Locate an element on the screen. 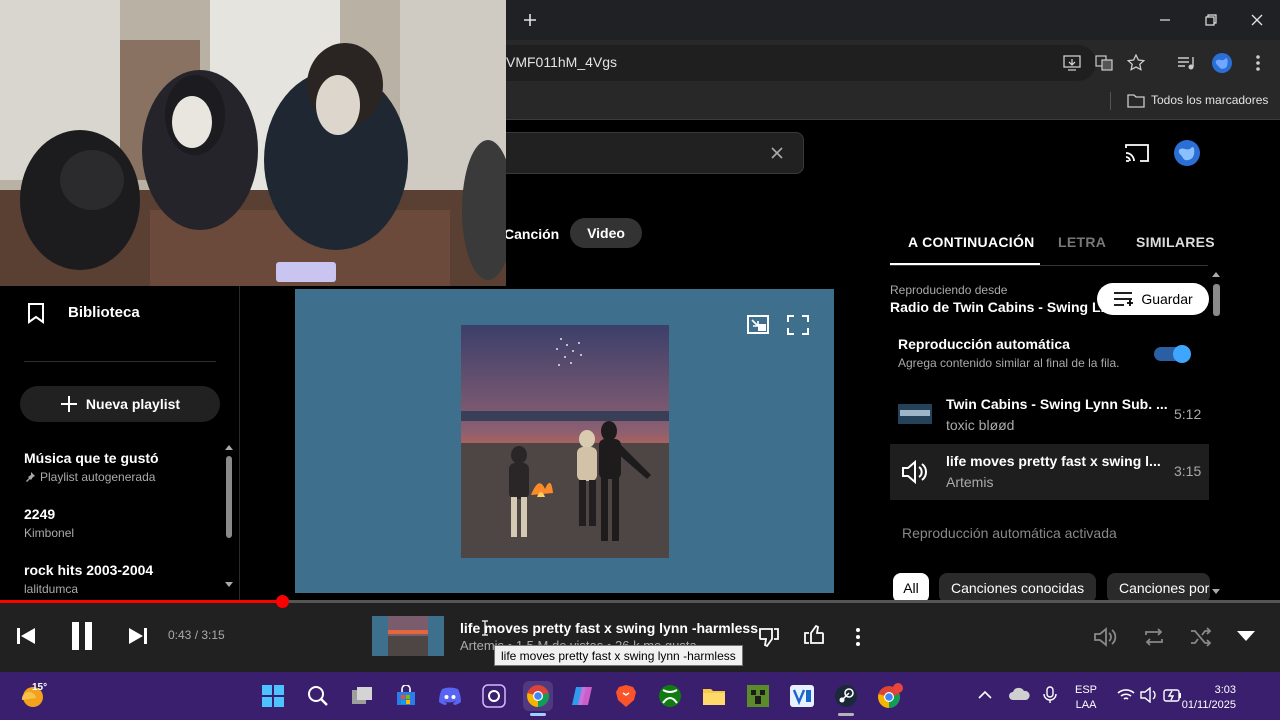 The image size is (1280, 720). search-icon is located at coordinates (318, 696).